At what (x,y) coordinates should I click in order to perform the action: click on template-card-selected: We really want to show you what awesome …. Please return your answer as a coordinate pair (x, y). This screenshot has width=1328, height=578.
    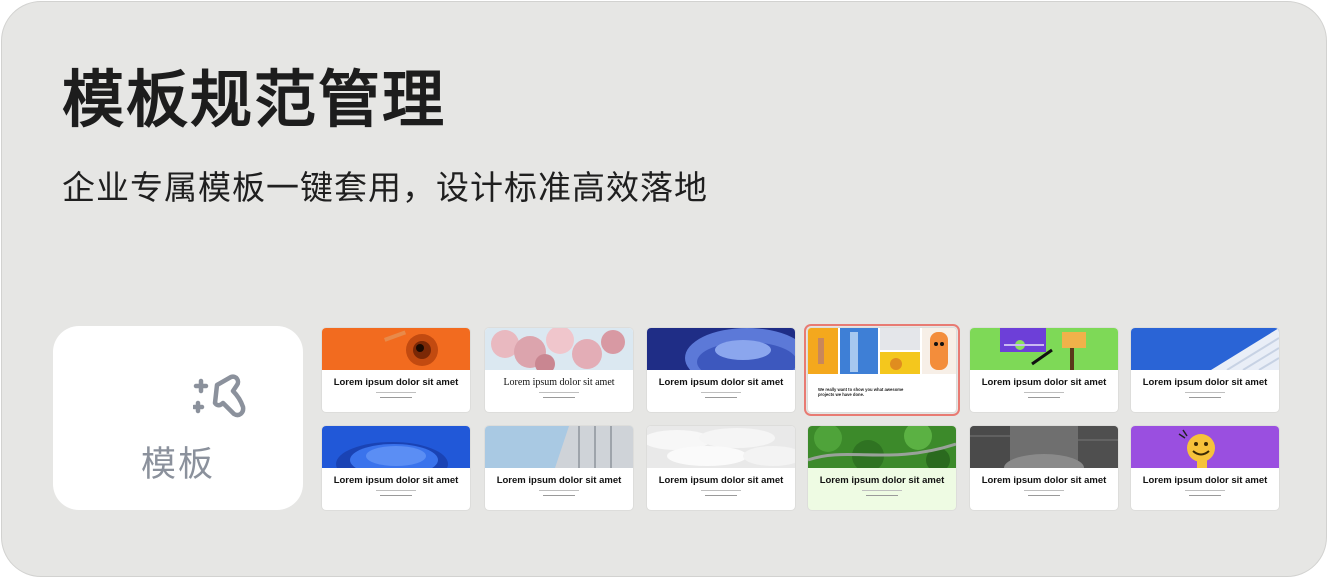
    Looking at the image, I should click on (882, 370).